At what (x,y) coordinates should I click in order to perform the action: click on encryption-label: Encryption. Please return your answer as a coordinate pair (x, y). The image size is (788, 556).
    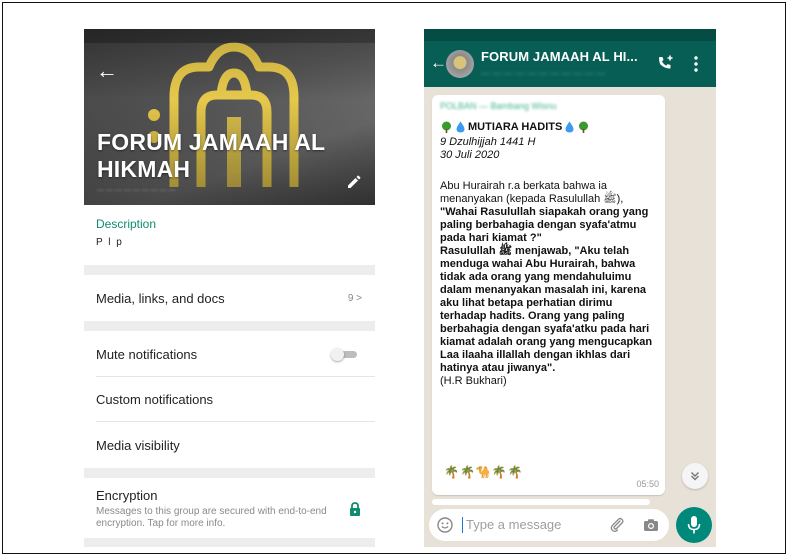
    Looking at the image, I should click on (127, 495).